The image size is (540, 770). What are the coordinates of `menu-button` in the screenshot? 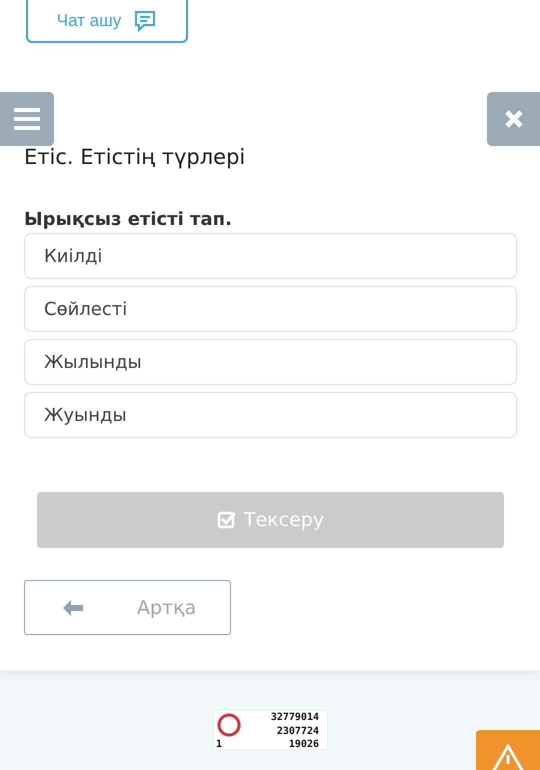 It's located at (27, 119).